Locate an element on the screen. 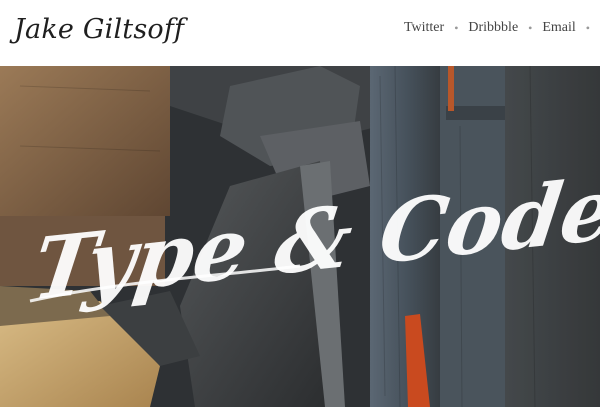 The width and height of the screenshot is (600, 407). slate-block-groove is located at coordinates (476, 113).